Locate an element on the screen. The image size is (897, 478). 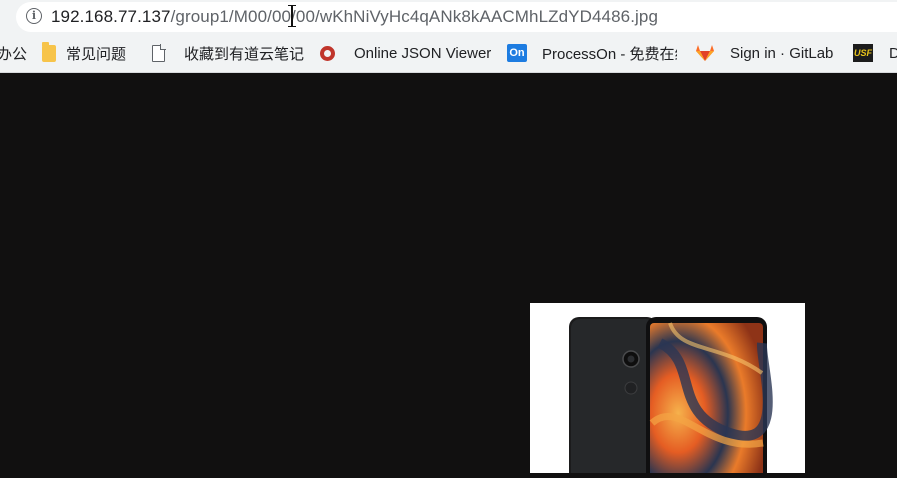
bookmark-label: ProcessOn - 免费在线作图 is located at coordinates (609, 54).